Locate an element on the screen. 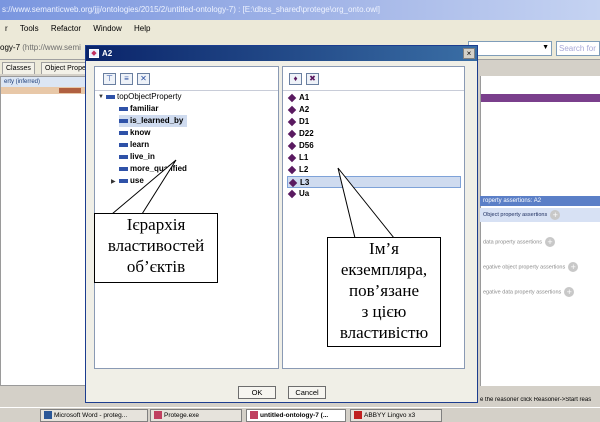  object-property-assertions-row: Object property assertions + is located at coordinates (540, 215).